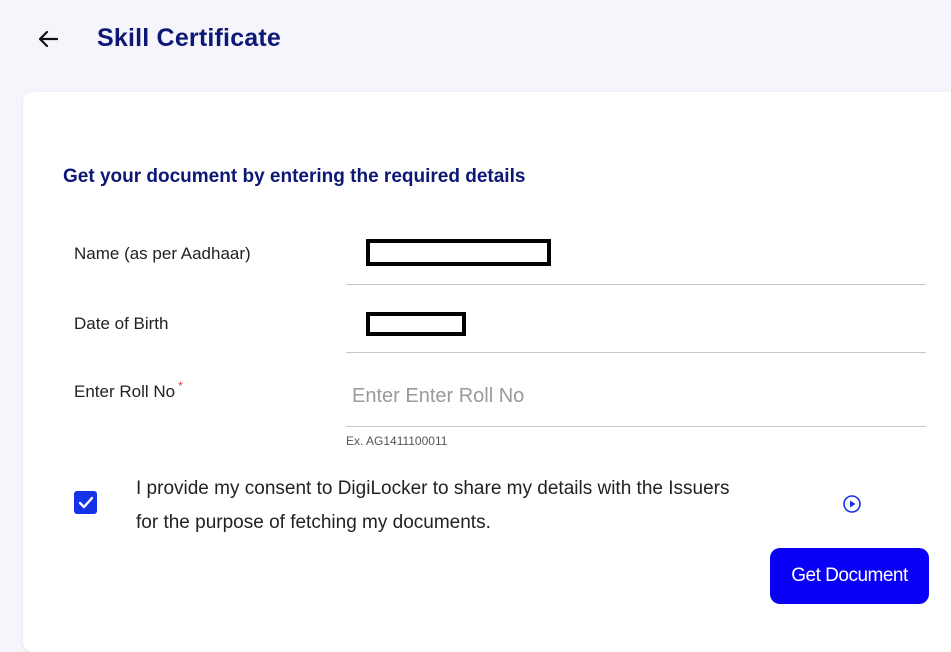  What do you see at coordinates (121, 323) in the screenshot?
I see `dob-label: Date of Birth` at bounding box center [121, 323].